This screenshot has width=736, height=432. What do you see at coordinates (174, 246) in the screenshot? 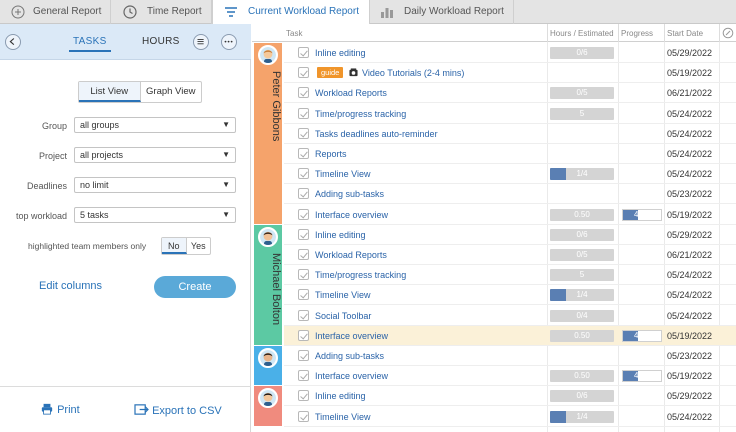
I see `no-button: No` at bounding box center [174, 246].